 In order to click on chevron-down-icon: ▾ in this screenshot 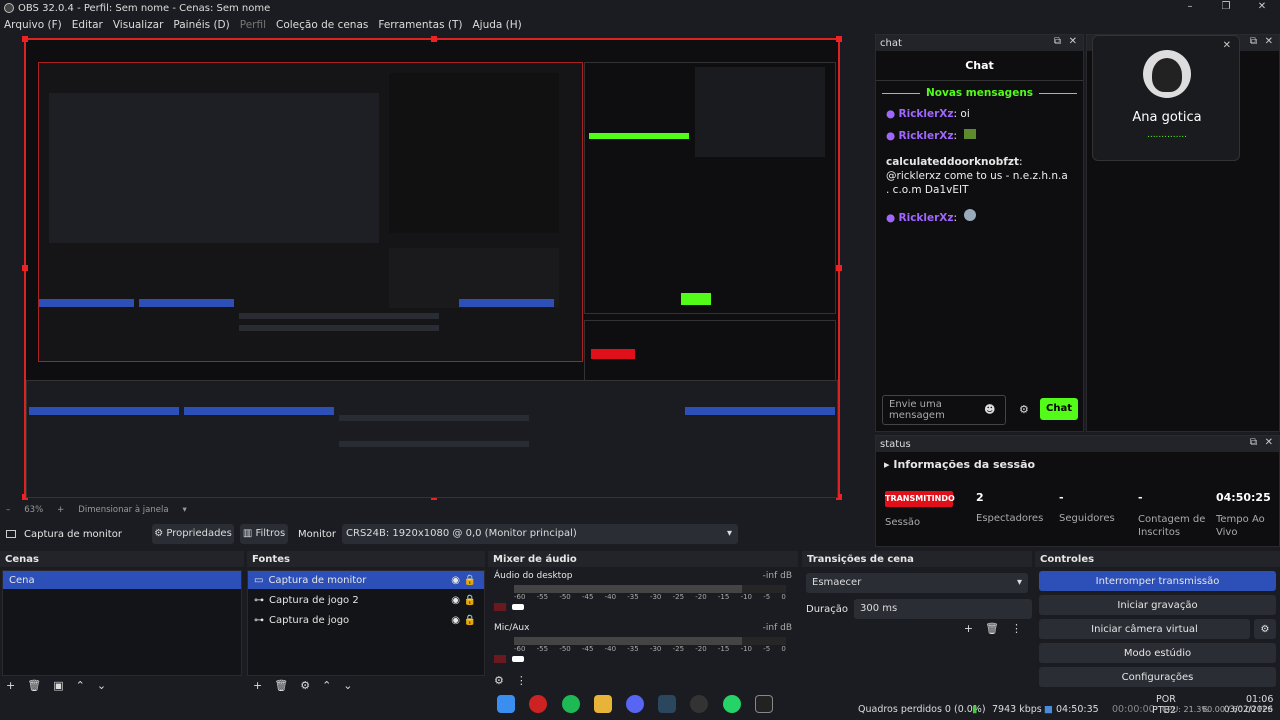, I will do `click(185, 510)`.